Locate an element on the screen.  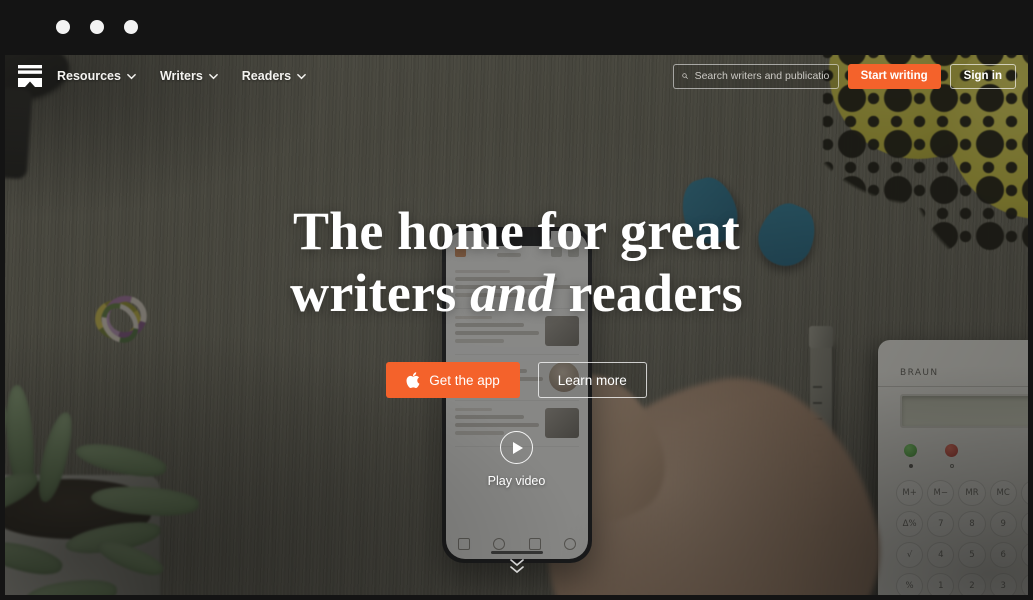
hero-cta-group: Get the app Learn more is located at coordinates (516, 380).